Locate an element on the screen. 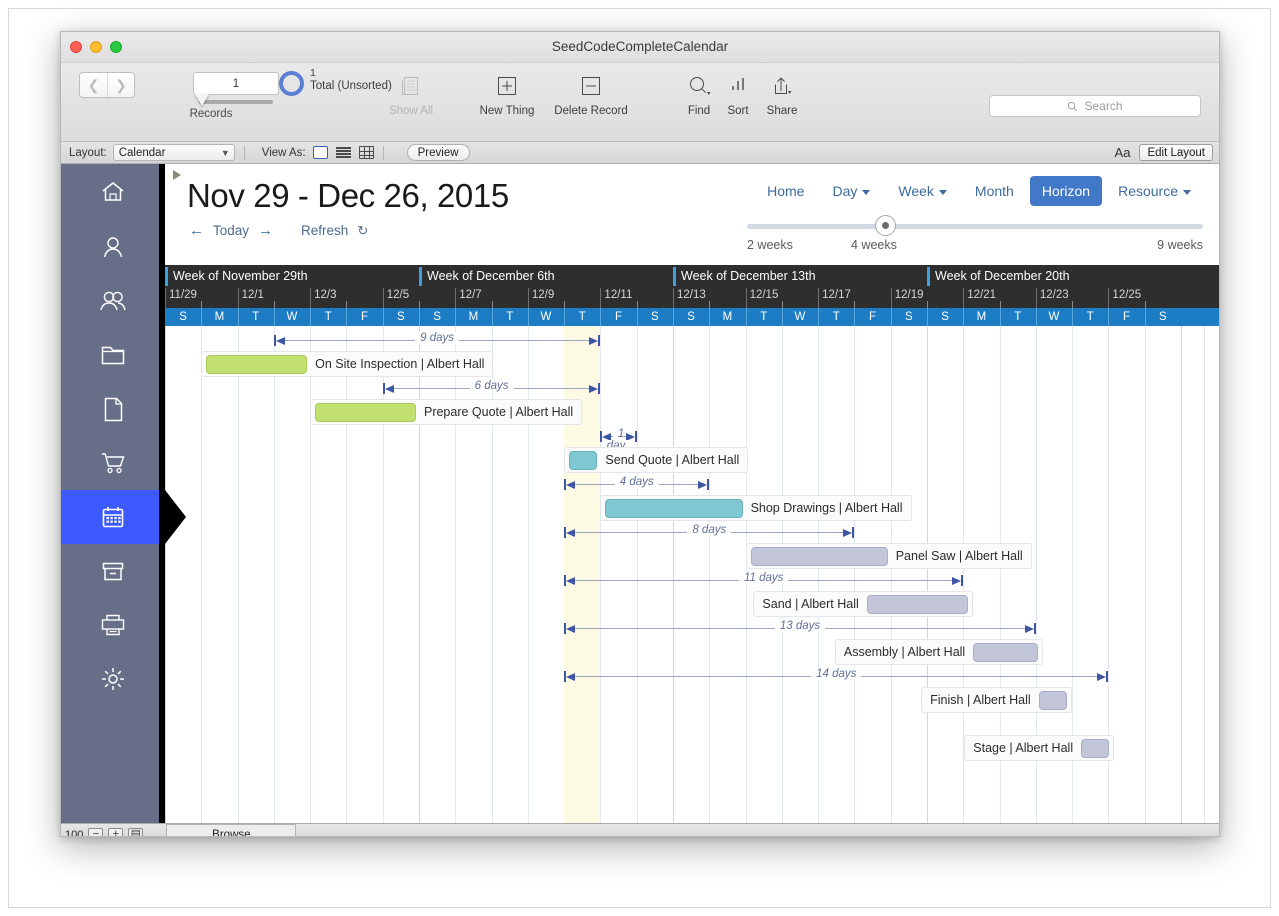 This screenshot has width=1279, height=916. tab-month: Month is located at coordinates (994, 191).